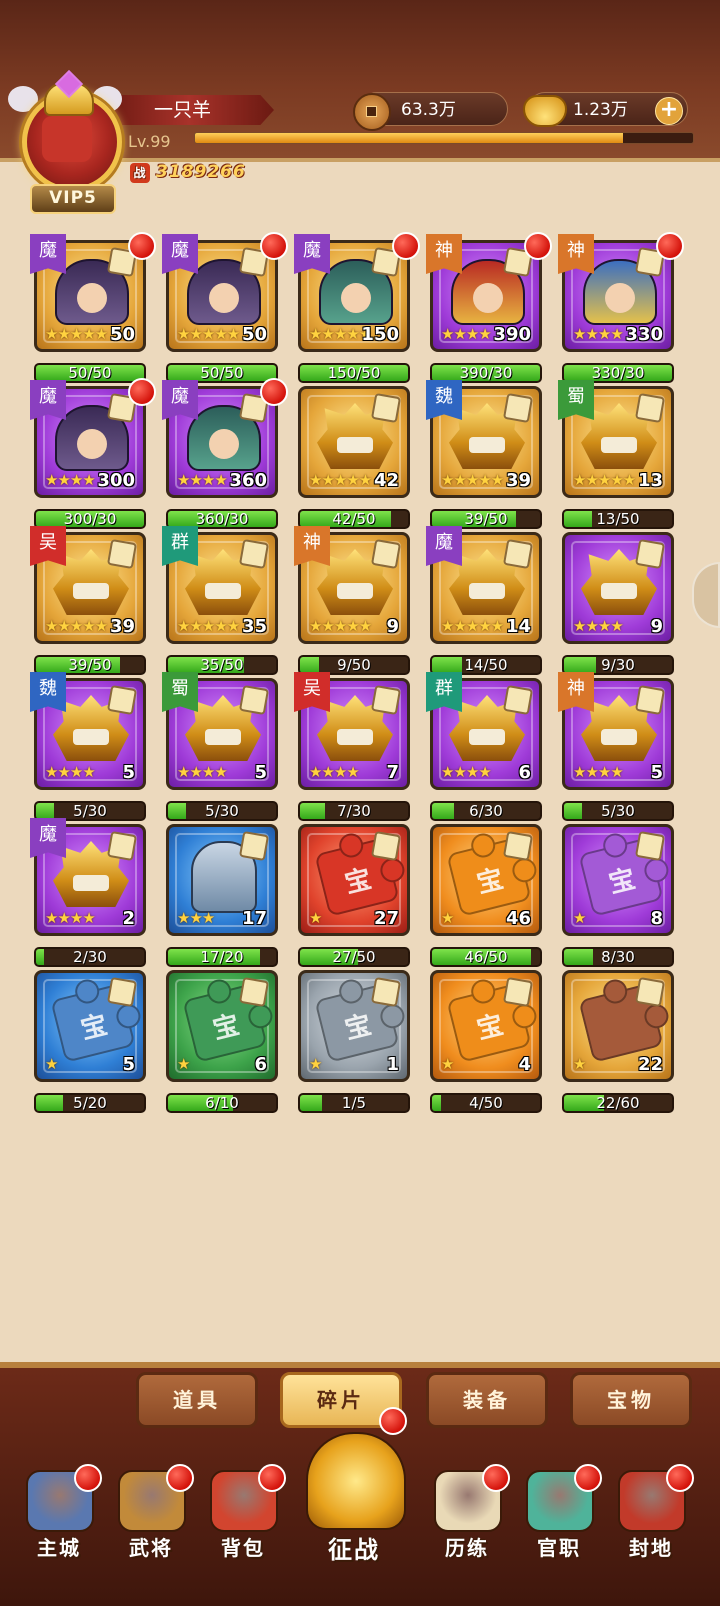  I want to click on fragment-card: 宝 ★ 4, so click(486, 1026).